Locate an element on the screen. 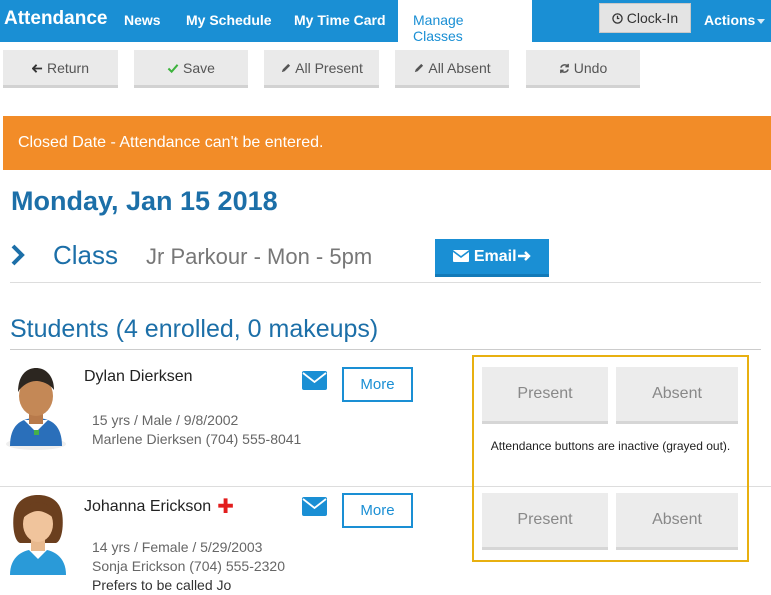  nav-my-schedule: My Schedule is located at coordinates (229, 20).